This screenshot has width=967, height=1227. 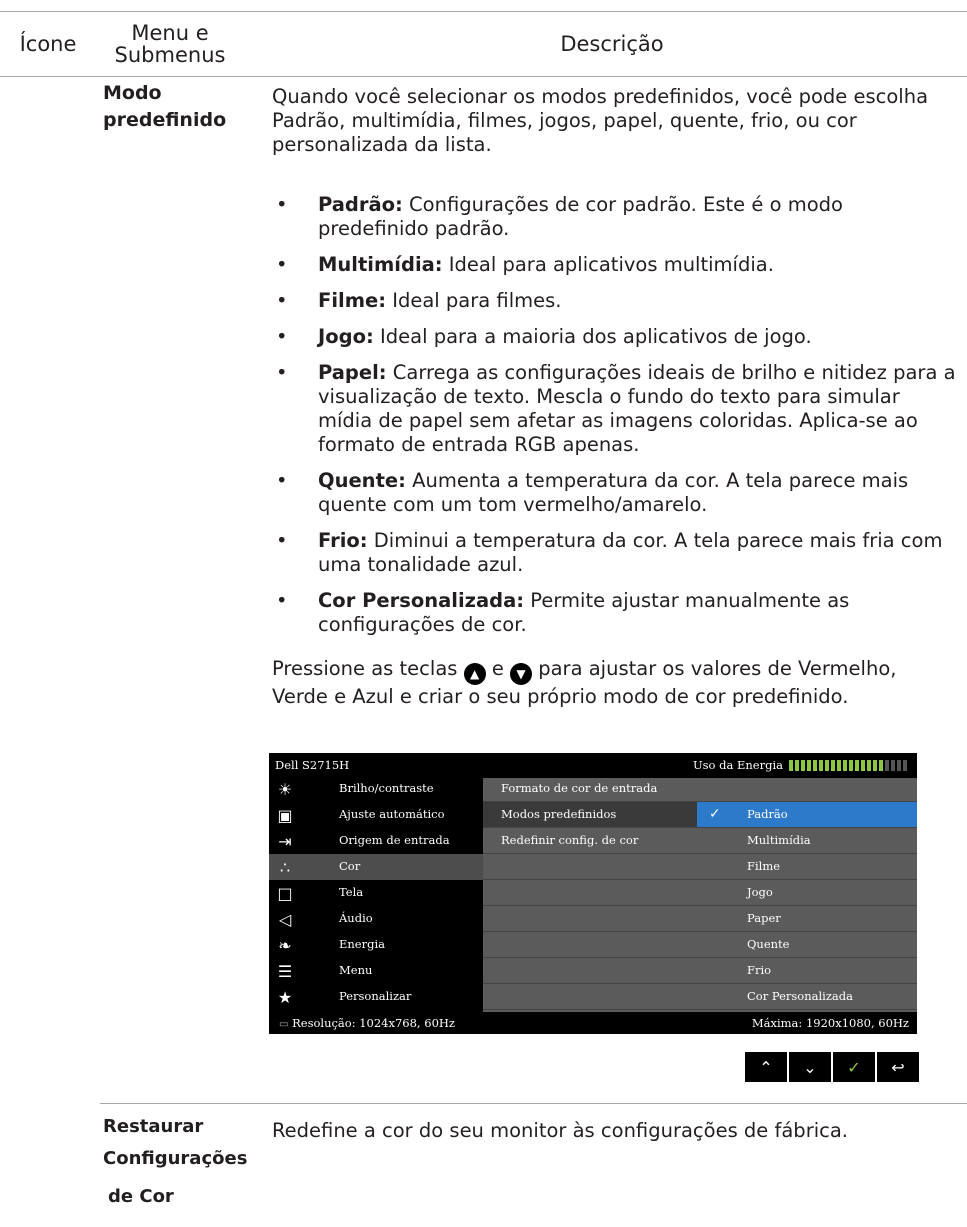 What do you see at coordinates (356, 970) in the screenshot?
I see `osd-main-item-label: Menu` at bounding box center [356, 970].